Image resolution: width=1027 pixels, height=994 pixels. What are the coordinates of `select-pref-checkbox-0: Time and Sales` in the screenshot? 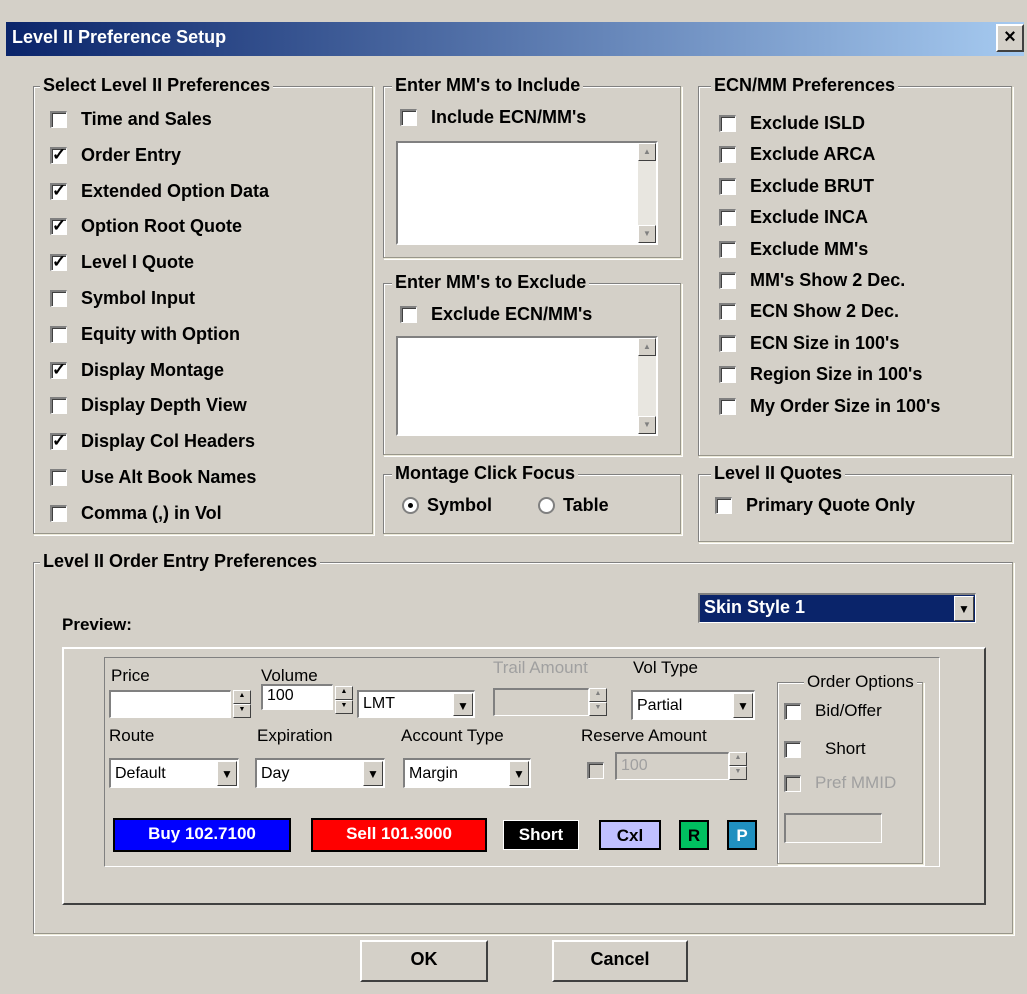 It's located at (131, 119).